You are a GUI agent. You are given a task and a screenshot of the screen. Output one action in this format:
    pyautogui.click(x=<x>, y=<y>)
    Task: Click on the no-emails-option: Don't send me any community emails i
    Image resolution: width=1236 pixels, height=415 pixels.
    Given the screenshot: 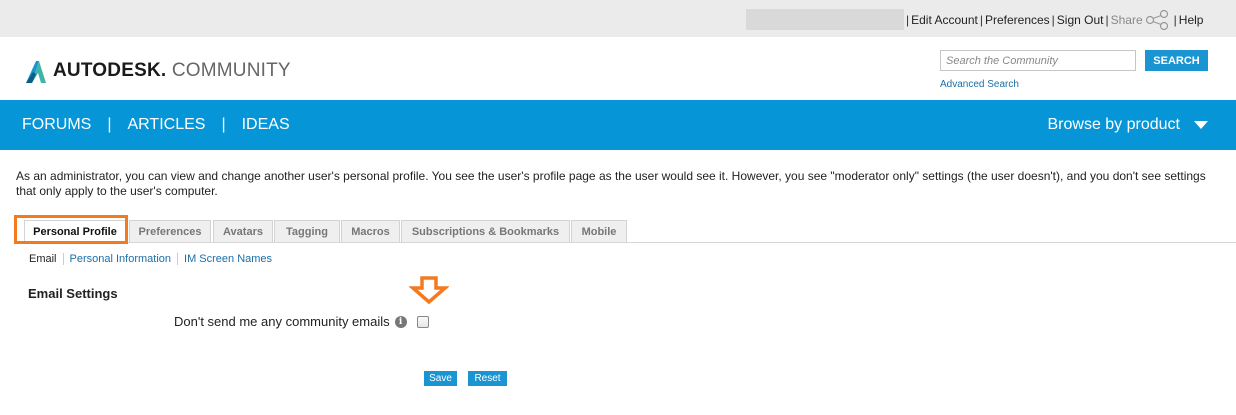 What is the action you would take?
    pyautogui.click(x=301, y=321)
    